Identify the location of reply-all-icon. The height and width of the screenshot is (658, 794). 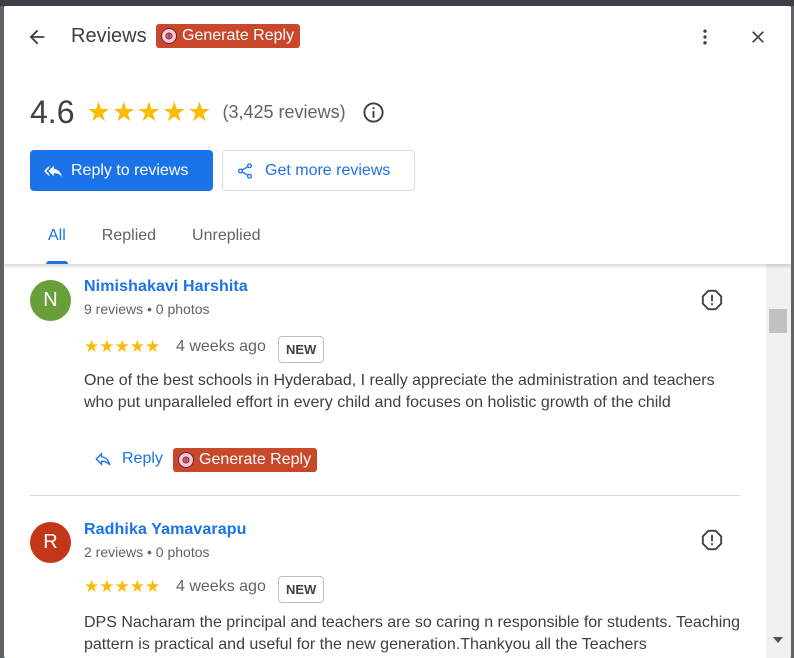
(53, 171).